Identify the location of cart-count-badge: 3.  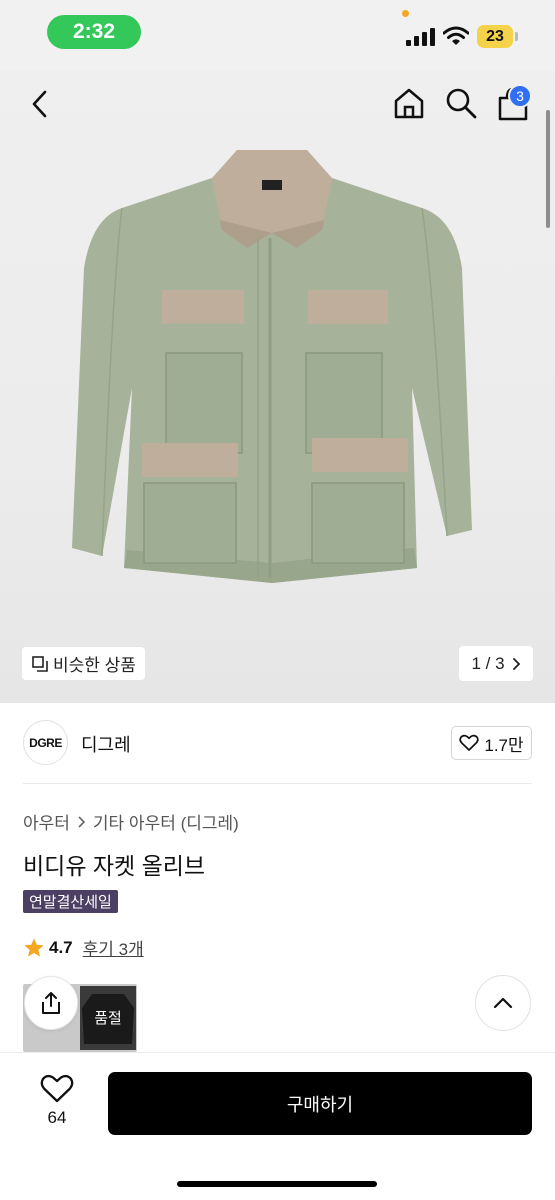
(520, 96).